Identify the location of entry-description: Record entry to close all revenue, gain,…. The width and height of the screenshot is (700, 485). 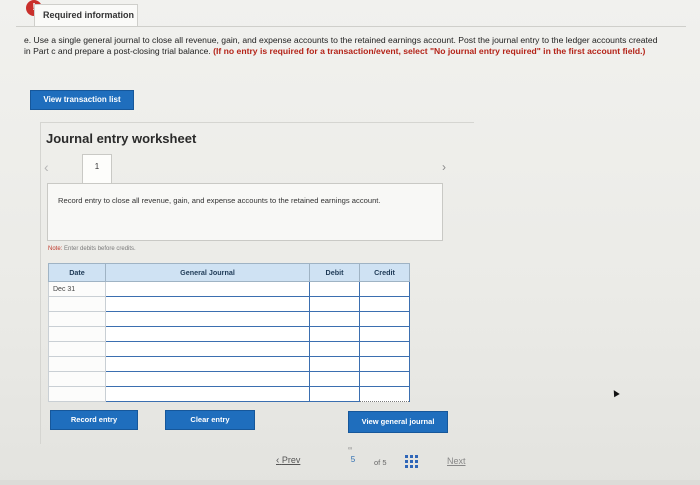
(219, 200).